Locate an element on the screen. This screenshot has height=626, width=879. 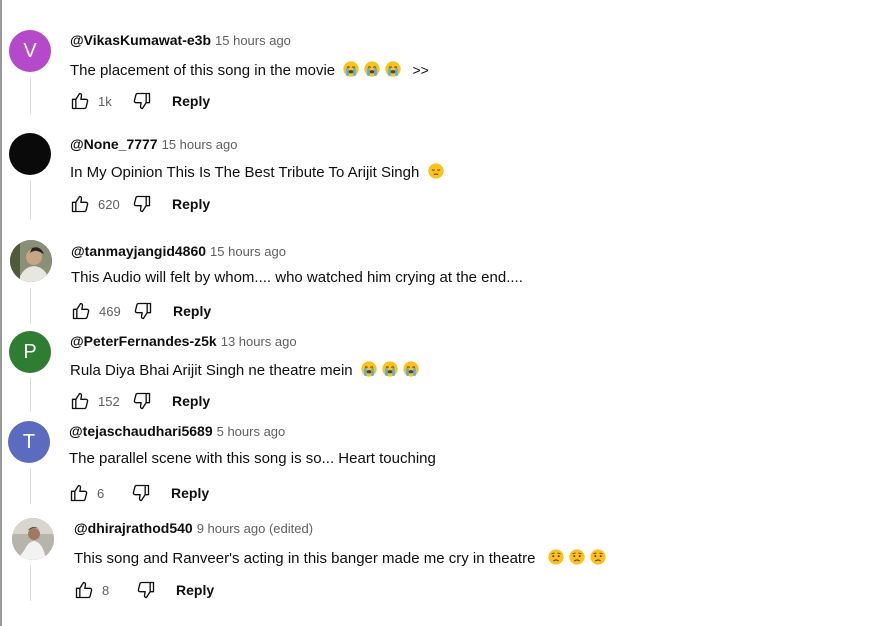
comment-header: @PeterFernandes-z5k 13 hours ago is located at coordinates (183, 342).